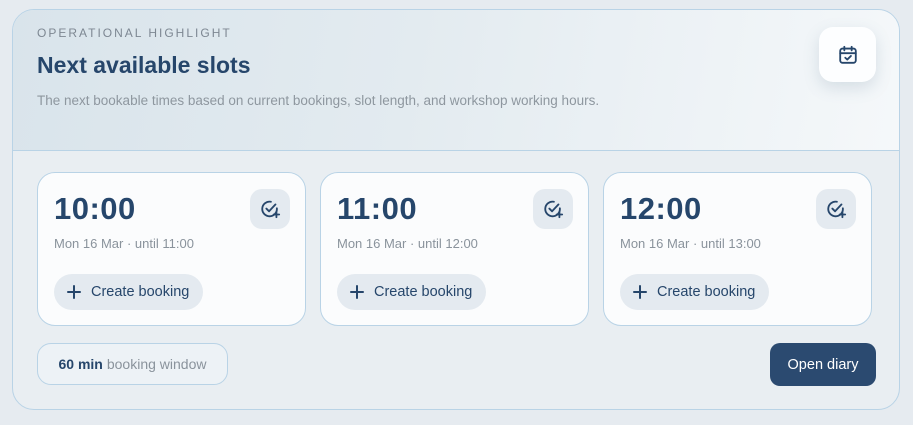 This screenshot has width=913, height=425. Describe the element at coordinates (156, 364) in the screenshot. I see `booking-window-label: booking window` at that location.